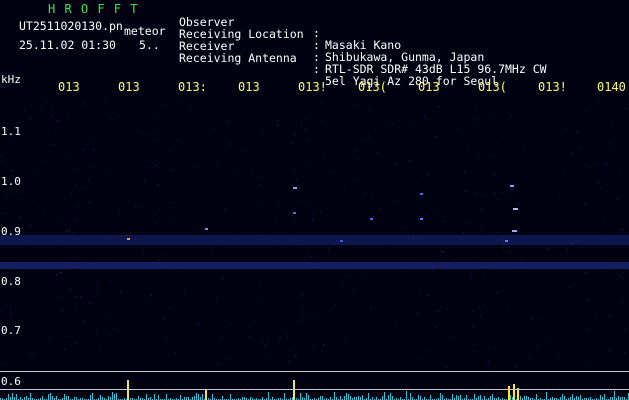 This screenshot has height=400, width=629. Describe the element at coordinates (11, 231) in the screenshot. I see `freq-tick: 0.9` at that location.